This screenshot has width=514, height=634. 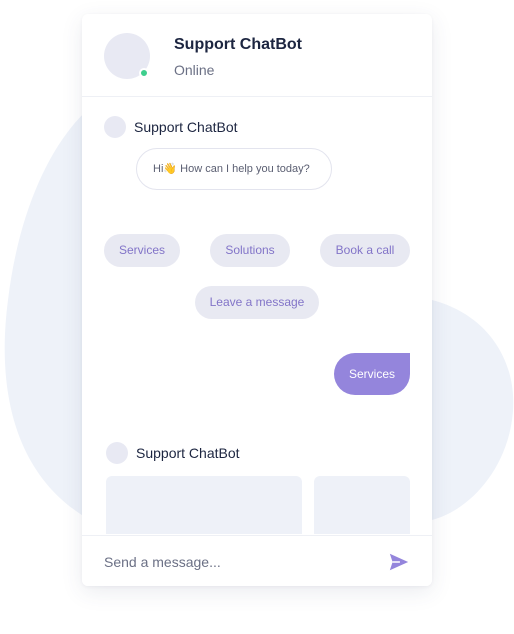 I want to click on quick-reply-solutions: Solutions, so click(x=250, y=250).